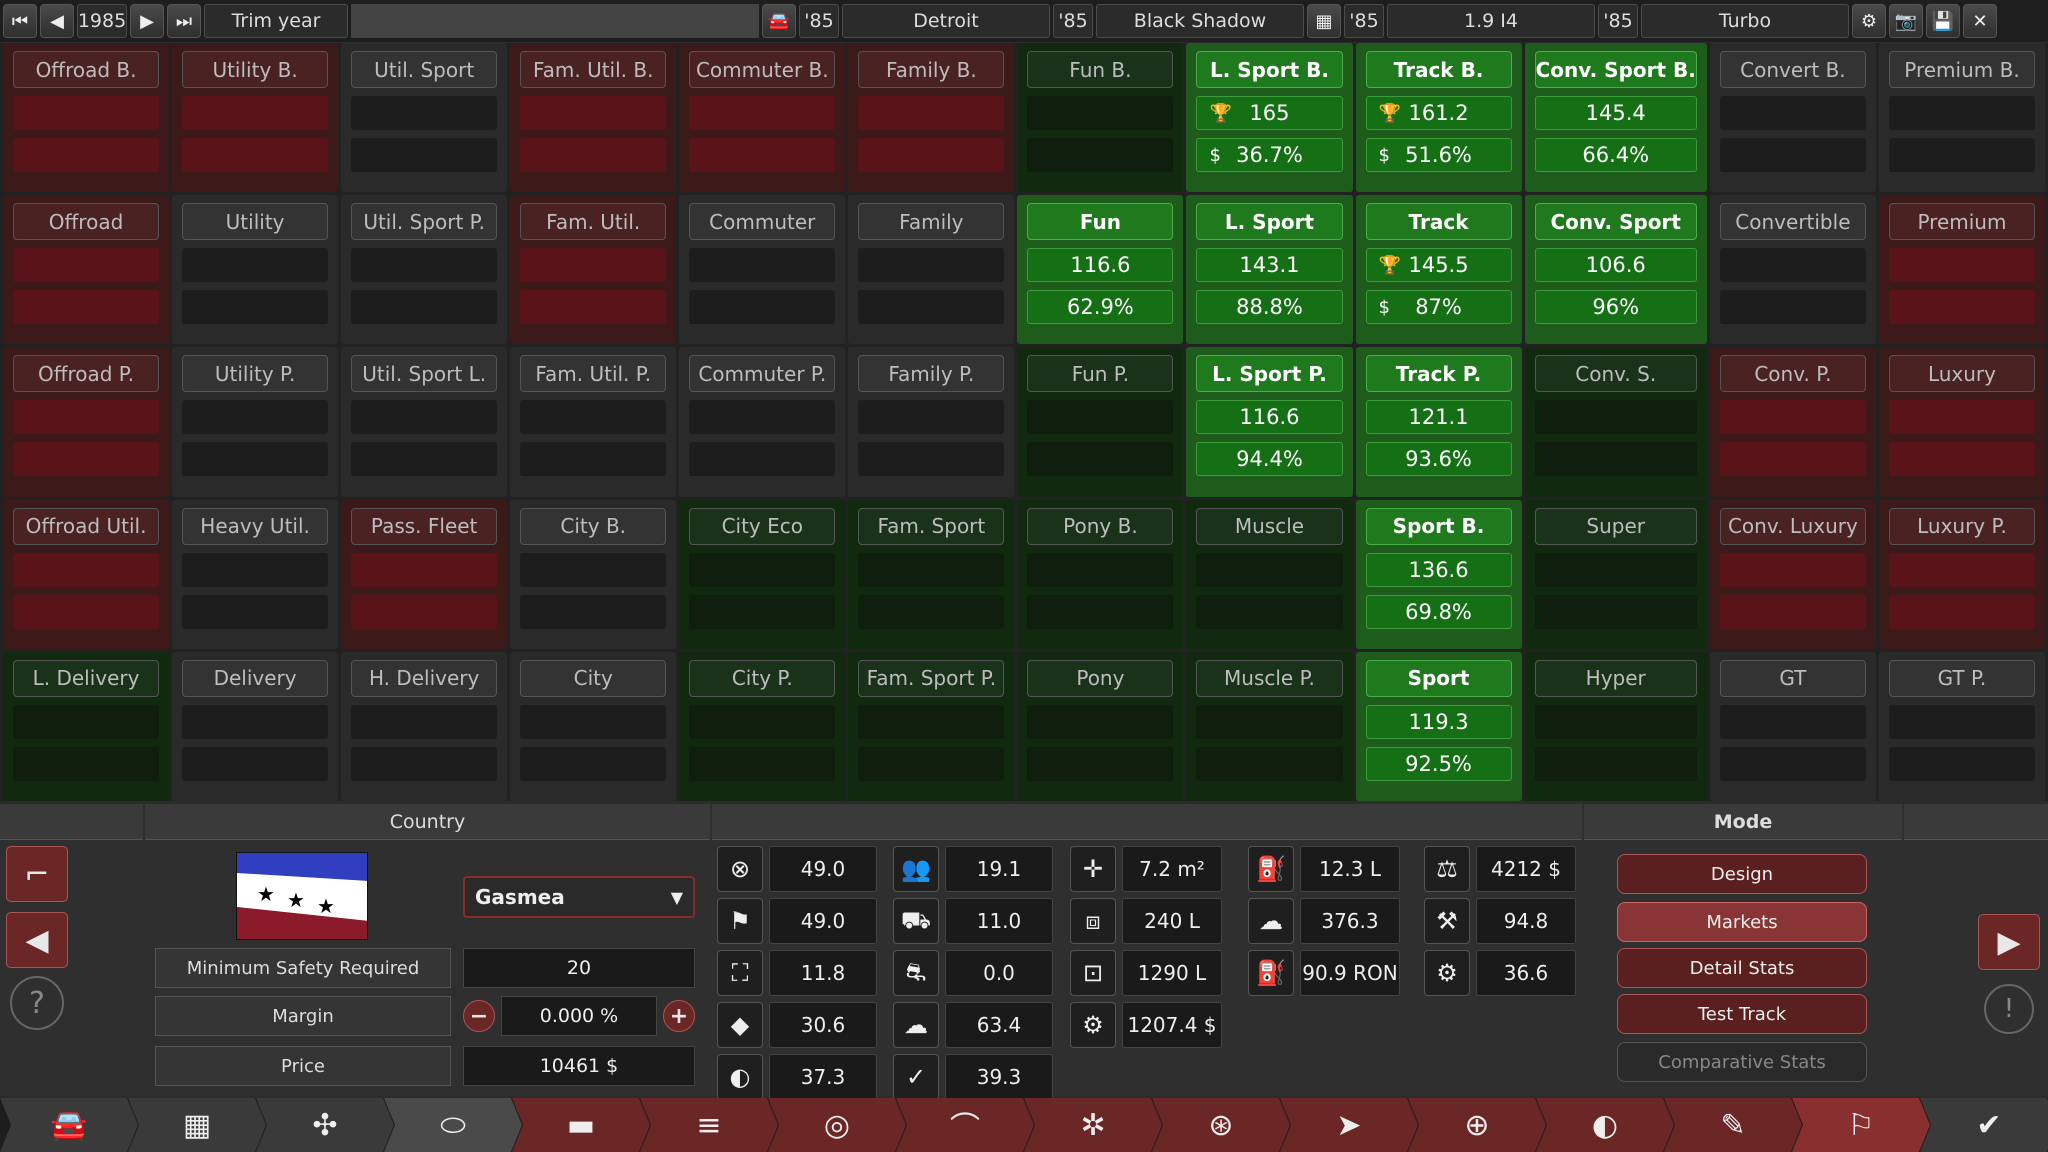 The image size is (2048, 1152). Describe the element at coordinates (424, 422) in the screenshot. I see `market-cell: Util. Sport L.` at that location.